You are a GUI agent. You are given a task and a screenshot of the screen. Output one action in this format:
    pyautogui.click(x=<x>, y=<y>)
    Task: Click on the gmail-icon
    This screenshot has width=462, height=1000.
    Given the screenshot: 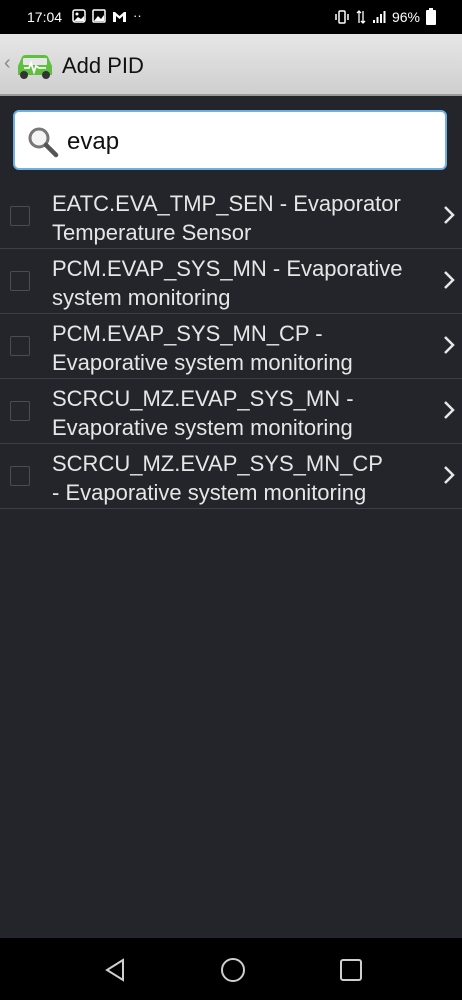 What is the action you would take?
    pyautogui.click(x=119, y=16)
    